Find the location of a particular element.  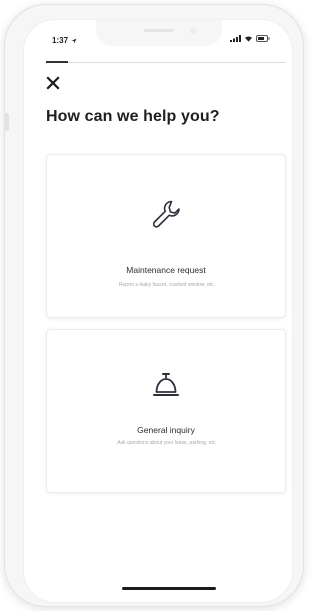

close-button is located at coordinates (53, 83).